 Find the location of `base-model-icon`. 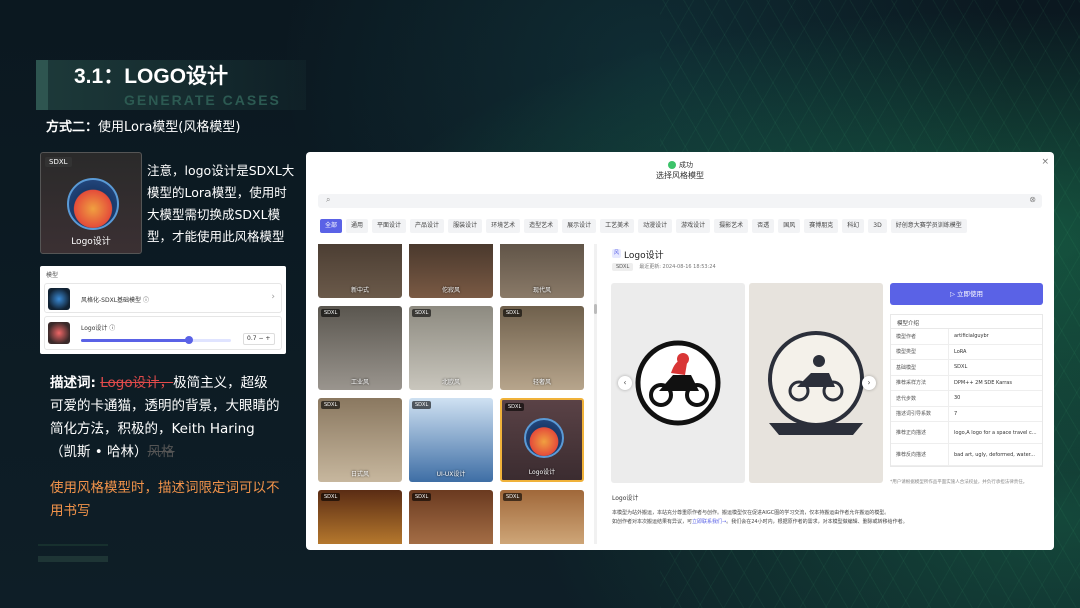

base-model-icon is located at coordinates (59, 299).